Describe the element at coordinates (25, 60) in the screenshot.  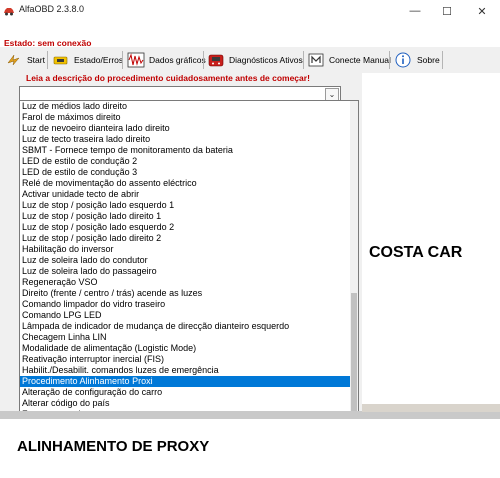
I see `start-button: Start` at that location.